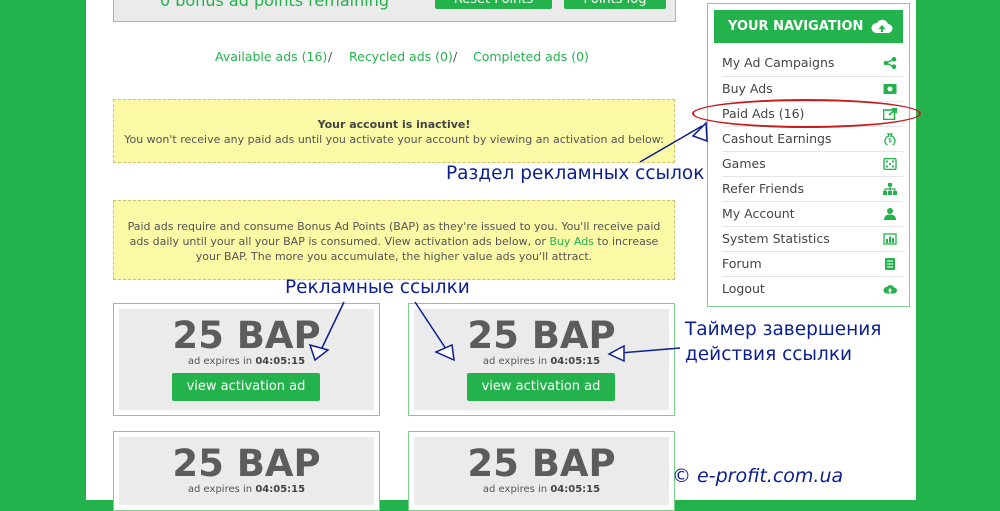  Describe the element at coordinates (377, 287) in the screenshot. I see `annotation-ads: Рекламные ссылки` at that location.